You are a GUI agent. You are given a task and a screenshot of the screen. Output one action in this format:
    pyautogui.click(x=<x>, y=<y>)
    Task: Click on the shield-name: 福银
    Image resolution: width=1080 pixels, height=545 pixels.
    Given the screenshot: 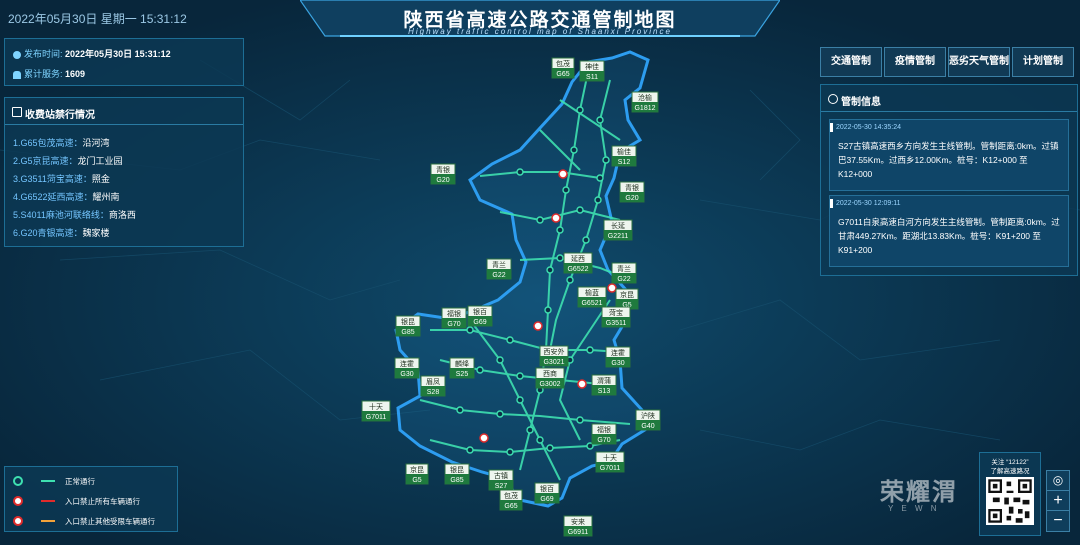 What is the action you would take?
    pyautogui.click(x=604, y=429)
    